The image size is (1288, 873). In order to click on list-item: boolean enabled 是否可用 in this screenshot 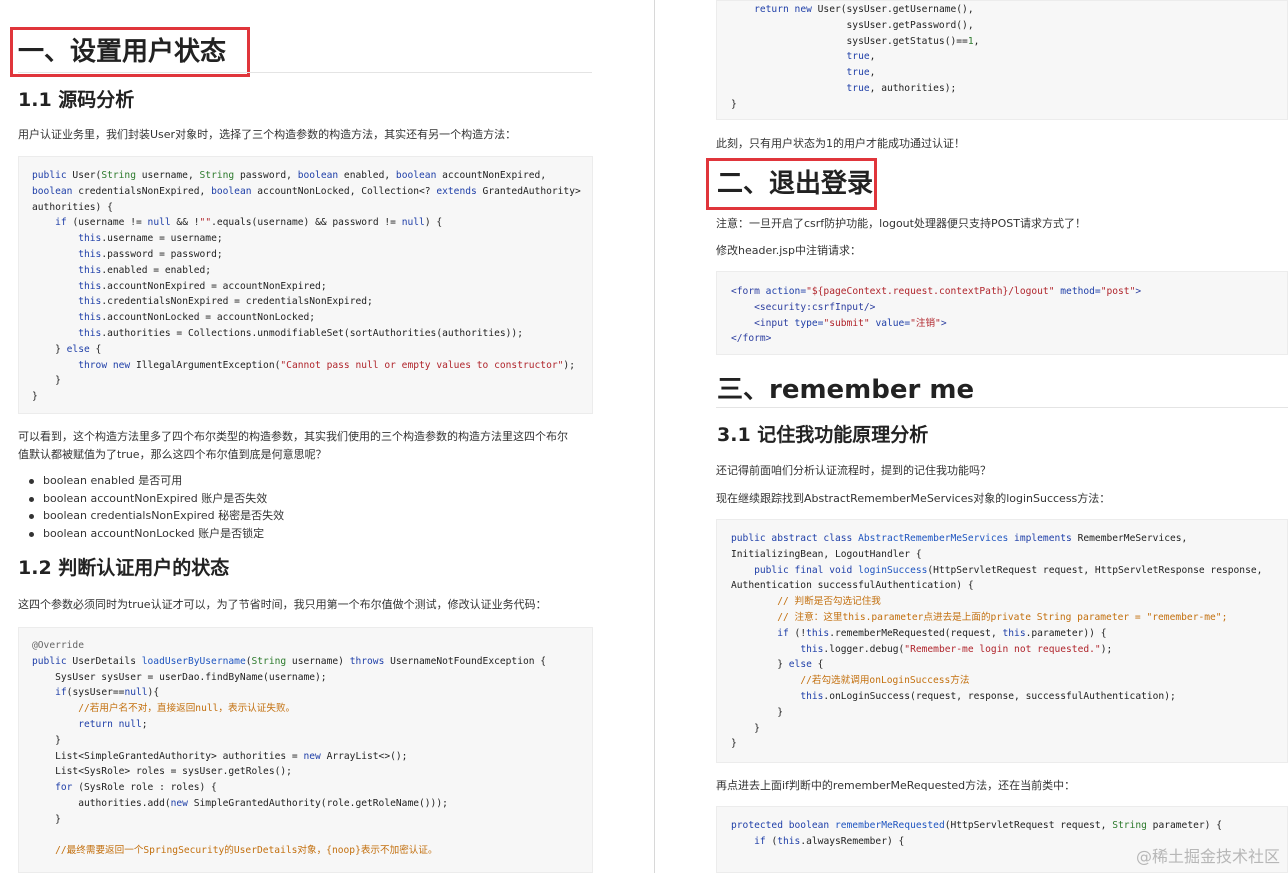, I will do `click(151, 481)`.